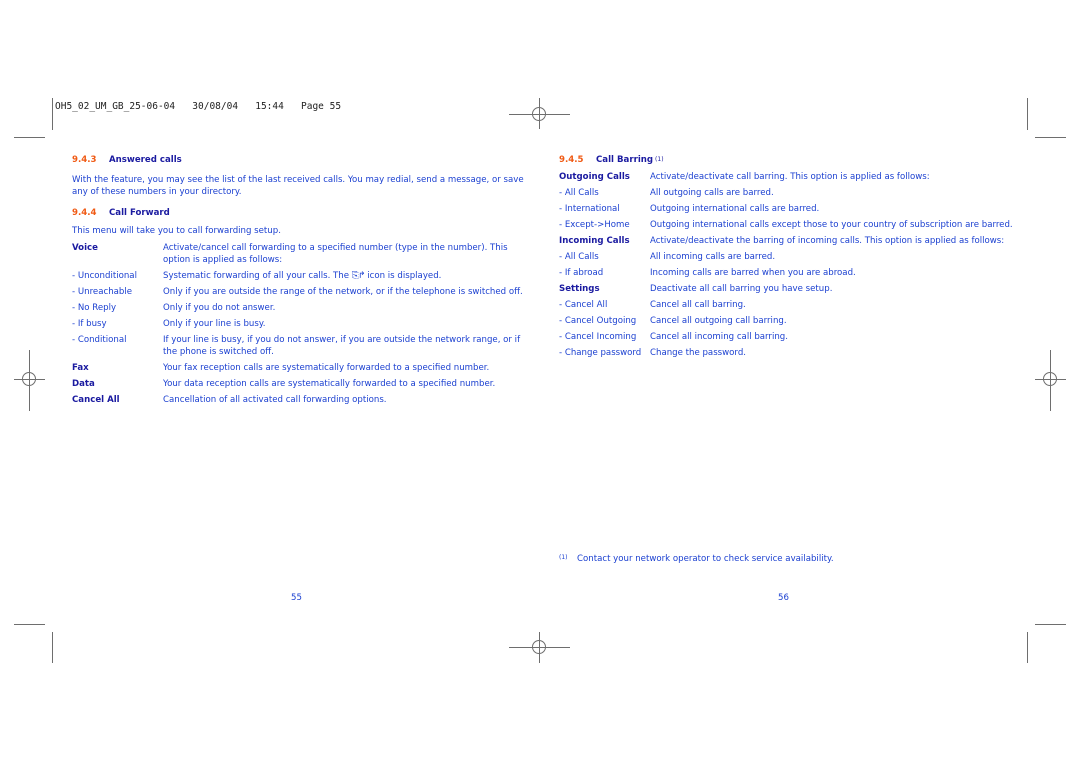  What do you see at coordinates (139, 213) in the screenshot?
I see `section-title: Call Forward` at bounding box center [139, 213].